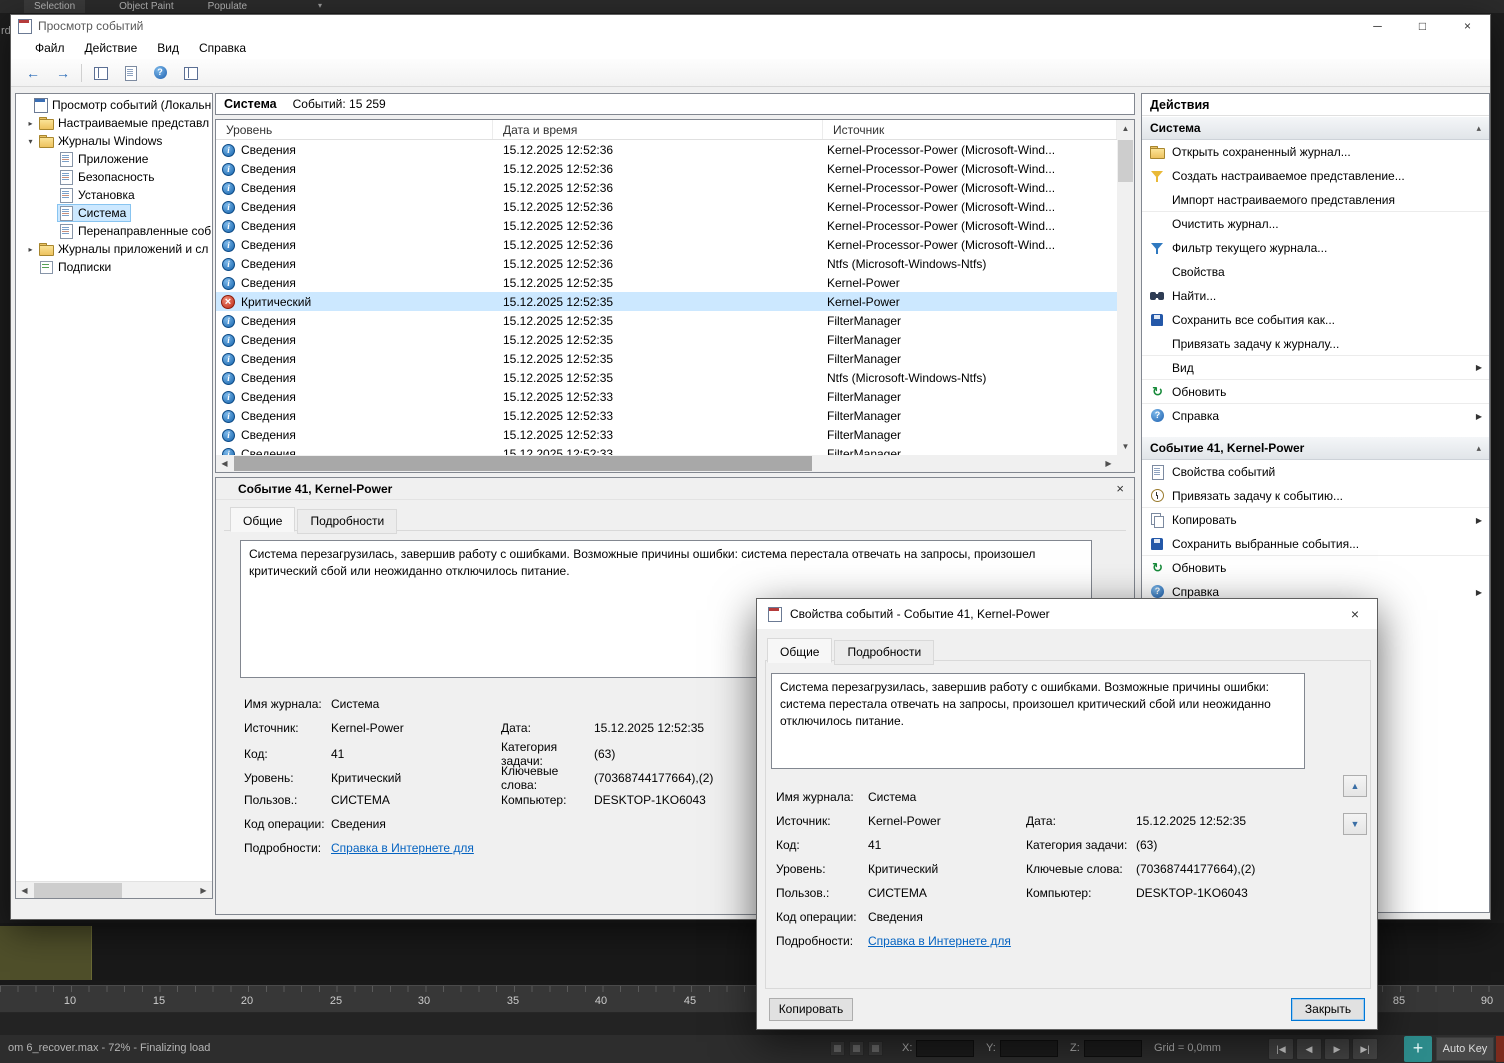  I want to click on selection-lock-icon, so click(856, 1048).